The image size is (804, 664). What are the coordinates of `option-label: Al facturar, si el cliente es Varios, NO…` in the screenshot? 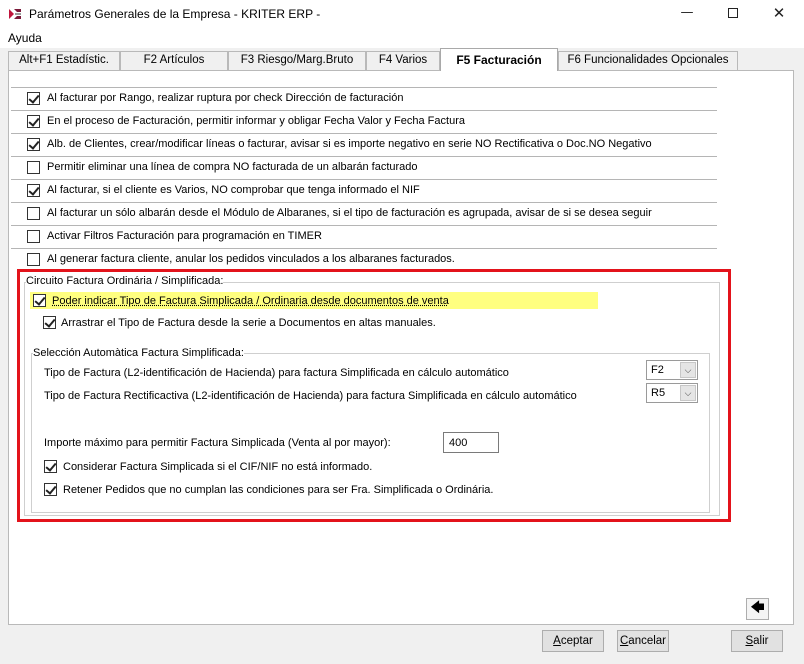 It's located at (233, 190).